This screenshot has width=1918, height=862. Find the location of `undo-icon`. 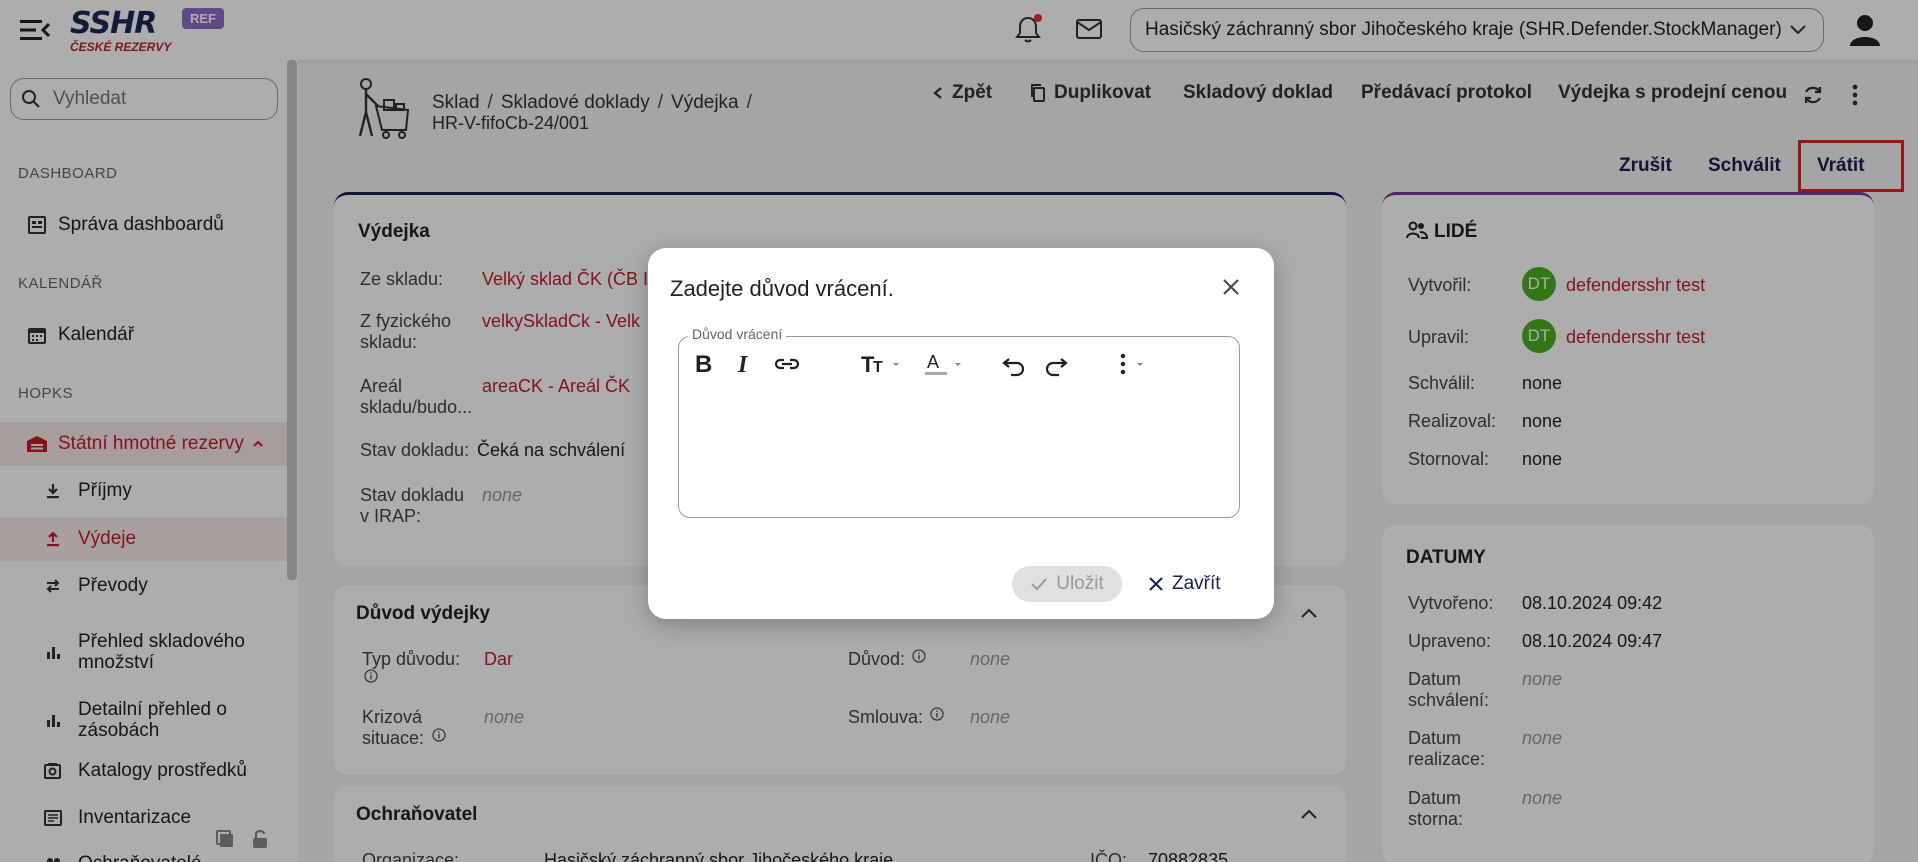

undo-icon is located at coordinates (1014, 364).